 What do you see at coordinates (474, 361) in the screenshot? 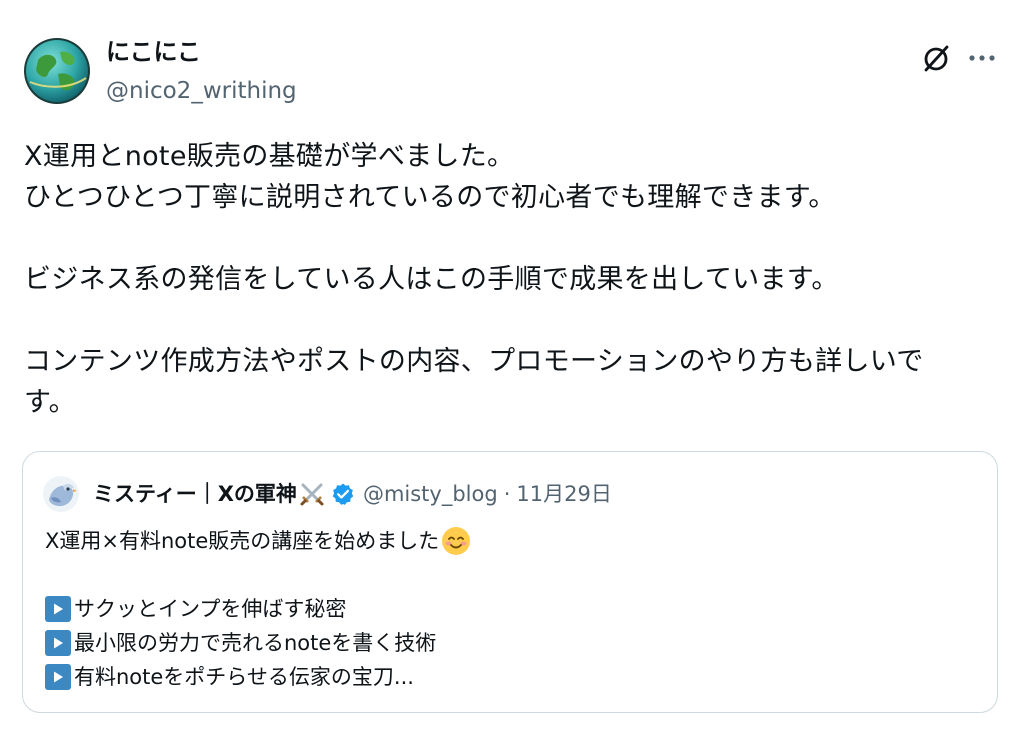
I see `tweet-line: コンテンツ作成方法やポストの内容、プロモーションのやり方も詳しいで` at bounding box center [474, 361].